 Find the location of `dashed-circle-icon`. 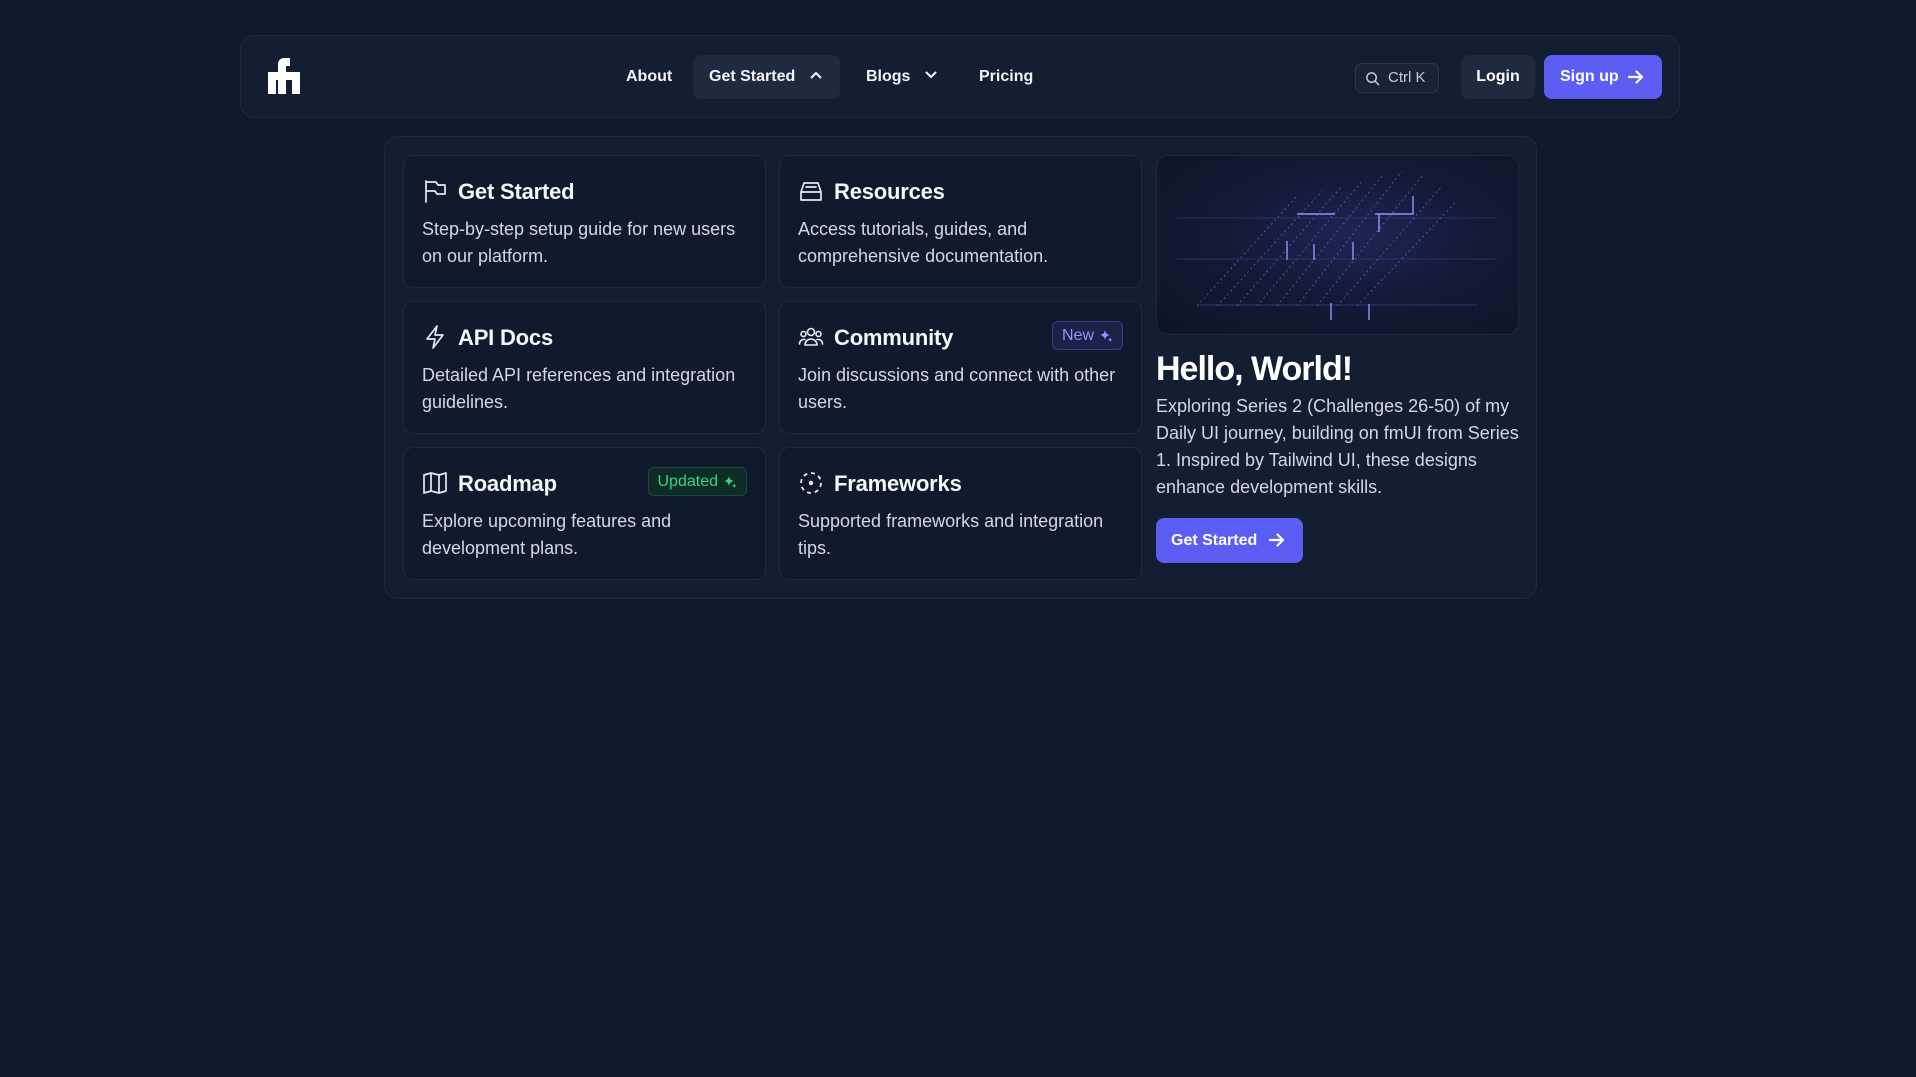

dashed-circle-icon is located at coordinates (811, 483).